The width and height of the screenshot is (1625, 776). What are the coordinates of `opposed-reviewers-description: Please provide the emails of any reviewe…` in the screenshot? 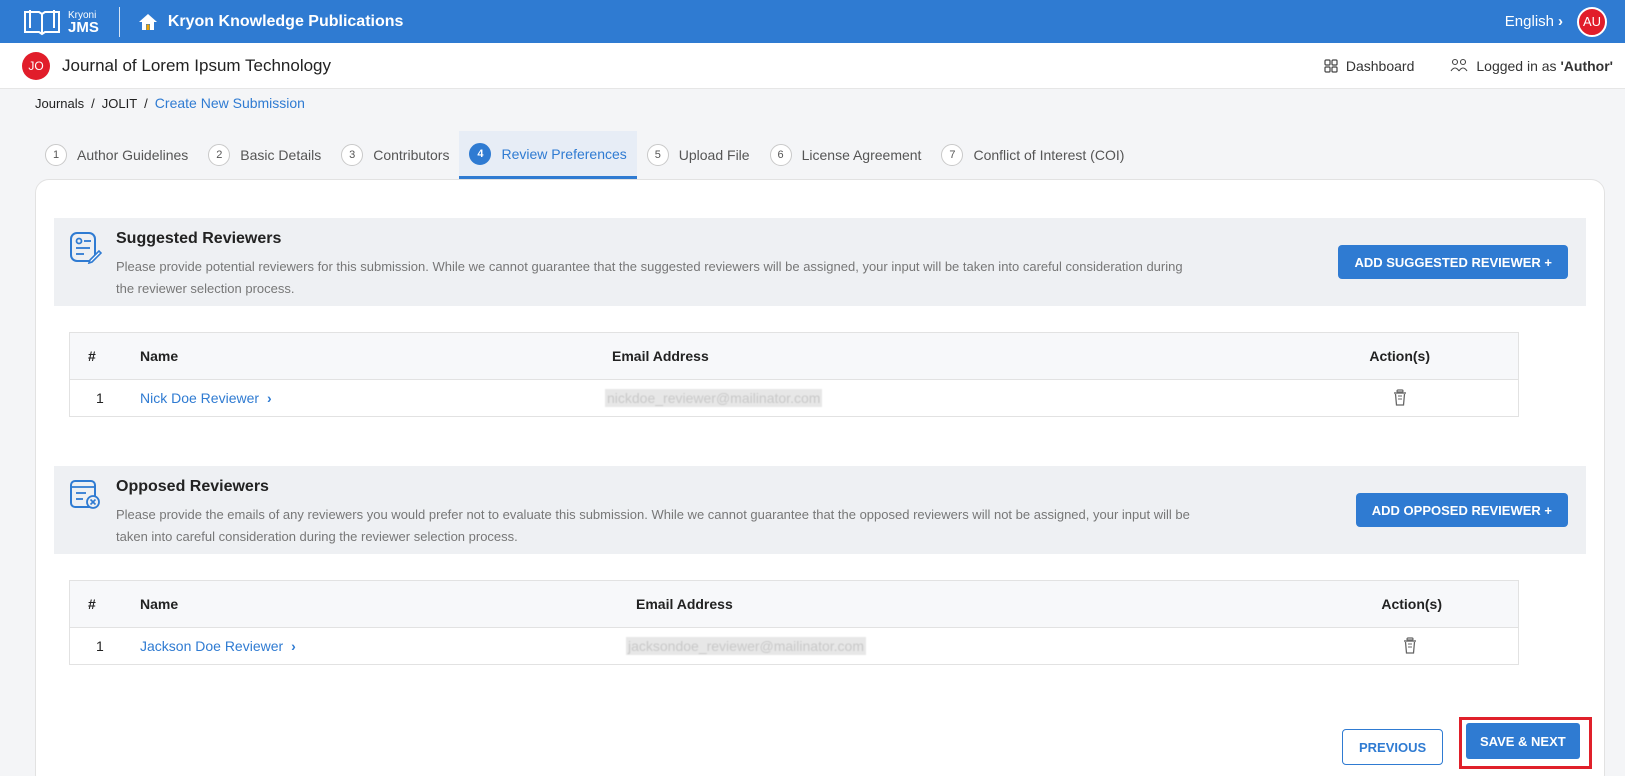 It's located at (653, 525).